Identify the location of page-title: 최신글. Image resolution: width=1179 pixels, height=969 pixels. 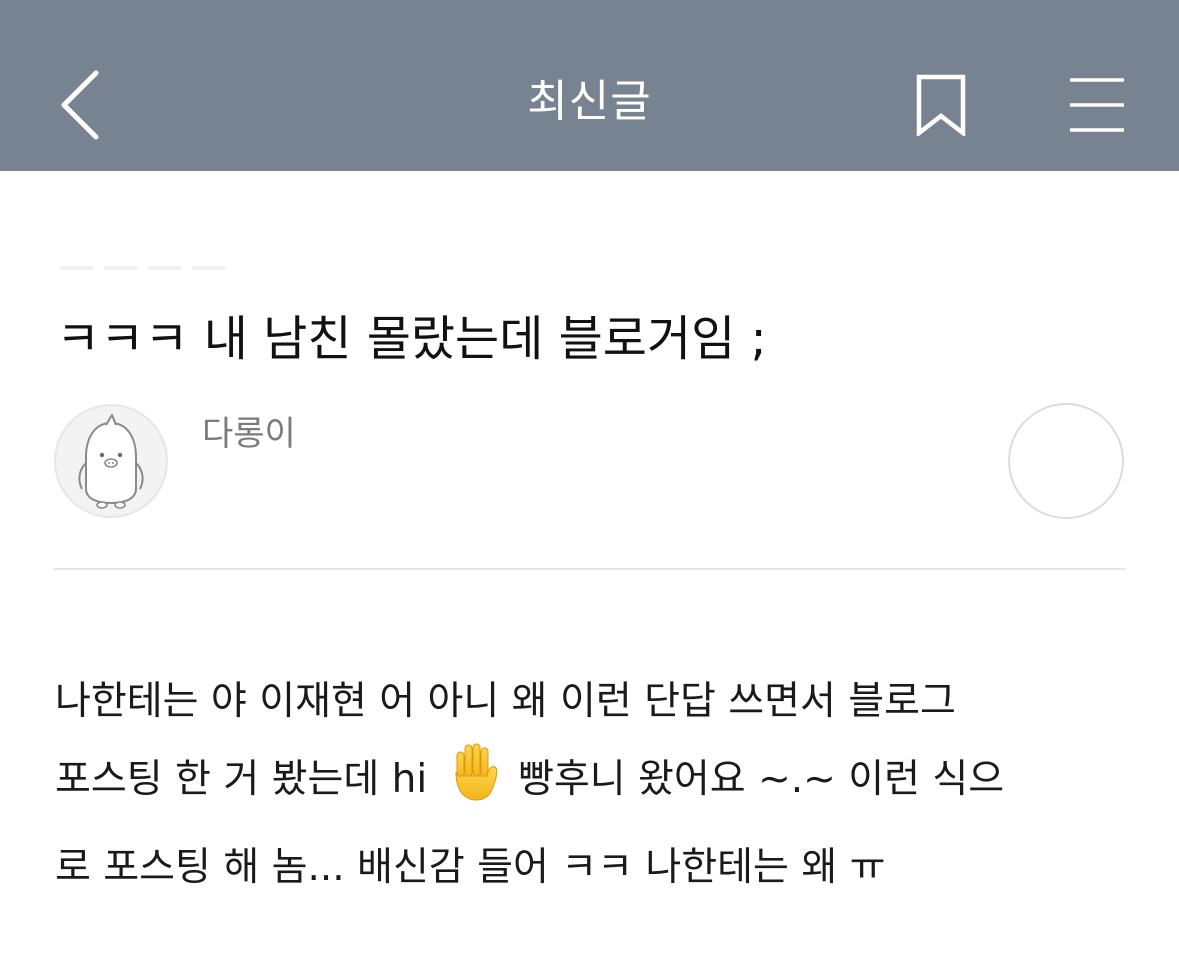
(589, 101).